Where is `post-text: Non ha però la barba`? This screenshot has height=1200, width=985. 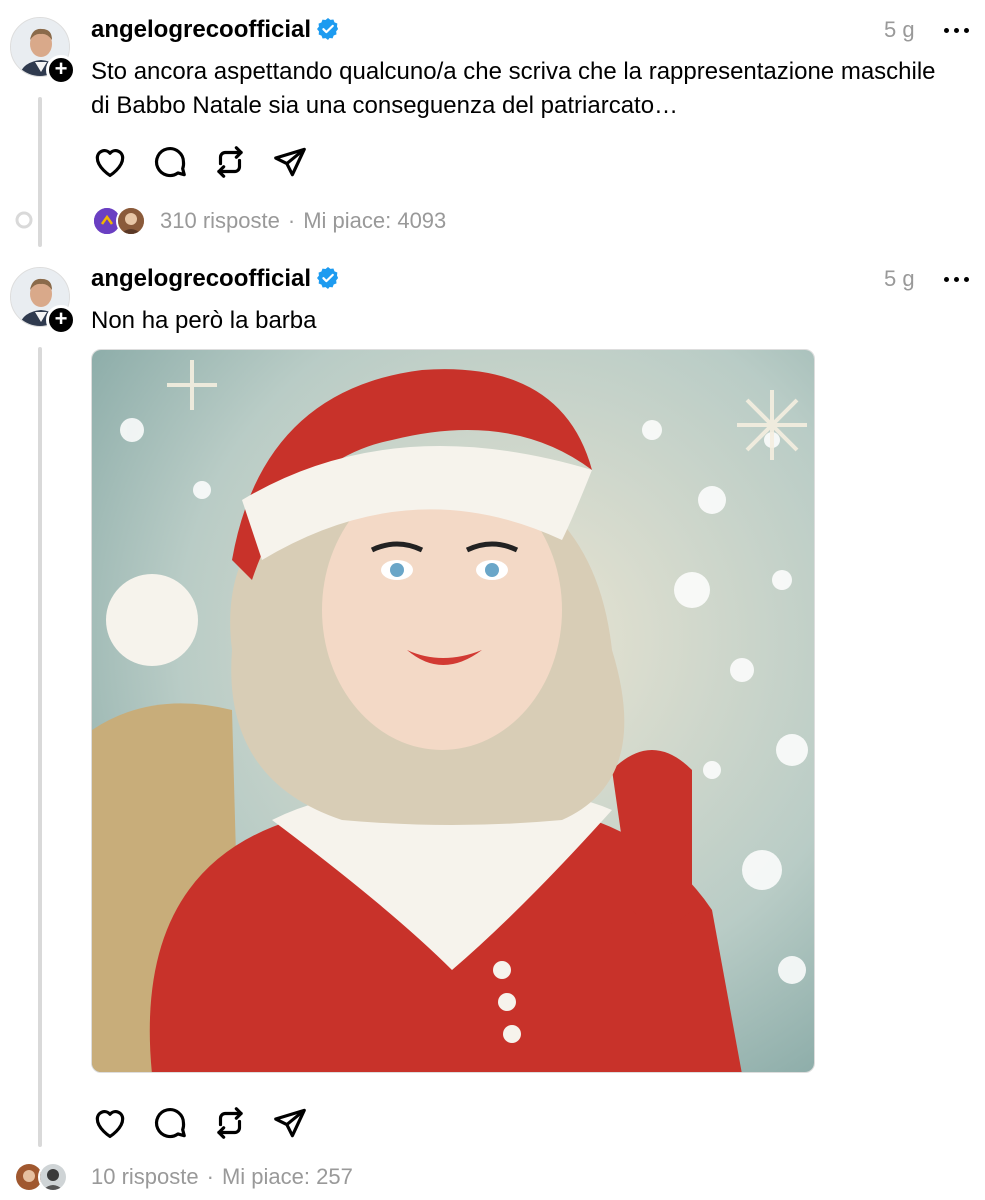 post-text: Non ha però la barba is located at coordinates (204, 320).